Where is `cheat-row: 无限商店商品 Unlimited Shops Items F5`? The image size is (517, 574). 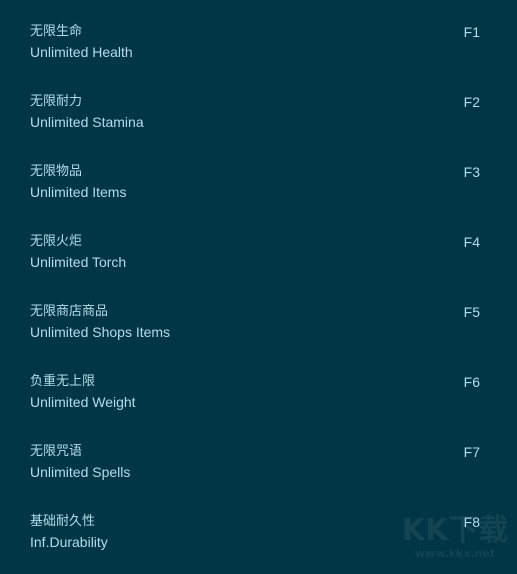 cheat-row: 无限商店商品 Unlimited Shops Items F5 is located at coordinates (258, 334).